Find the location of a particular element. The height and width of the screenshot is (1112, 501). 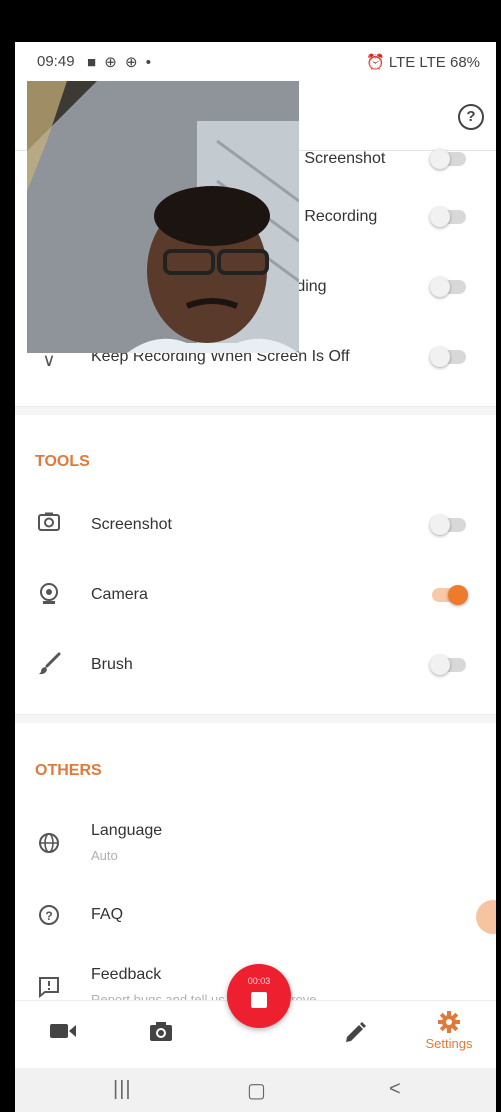

home-icon: ▢ is located at coordinates (256, 1090).